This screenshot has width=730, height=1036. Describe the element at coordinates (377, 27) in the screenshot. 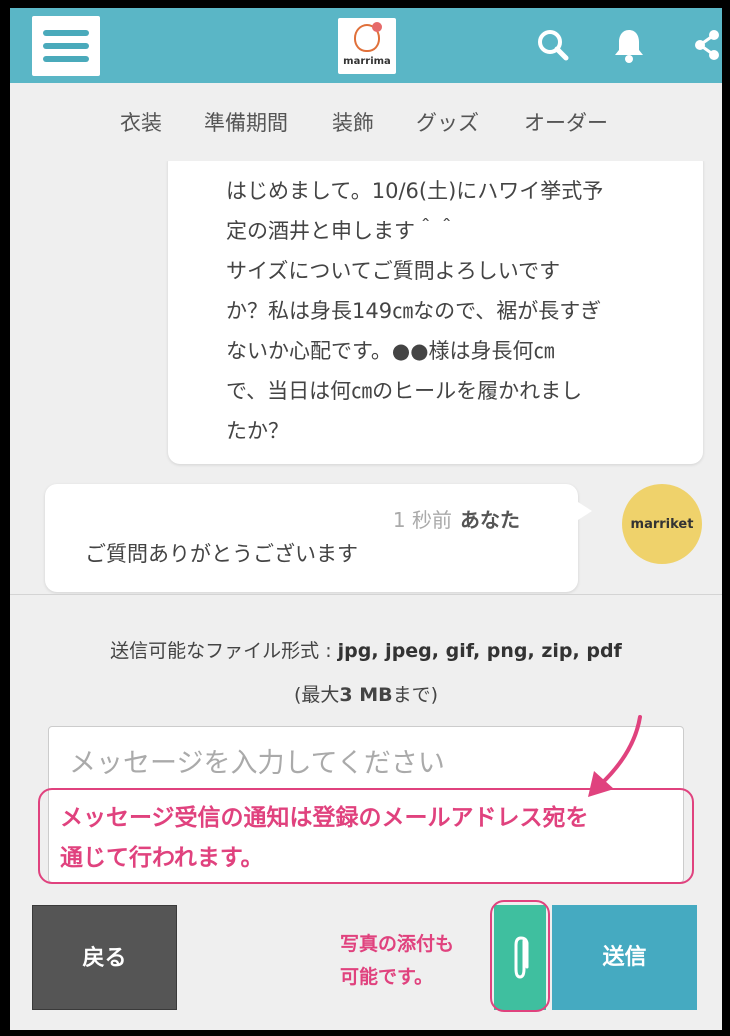

I see `logo-flower-icon` at that location.